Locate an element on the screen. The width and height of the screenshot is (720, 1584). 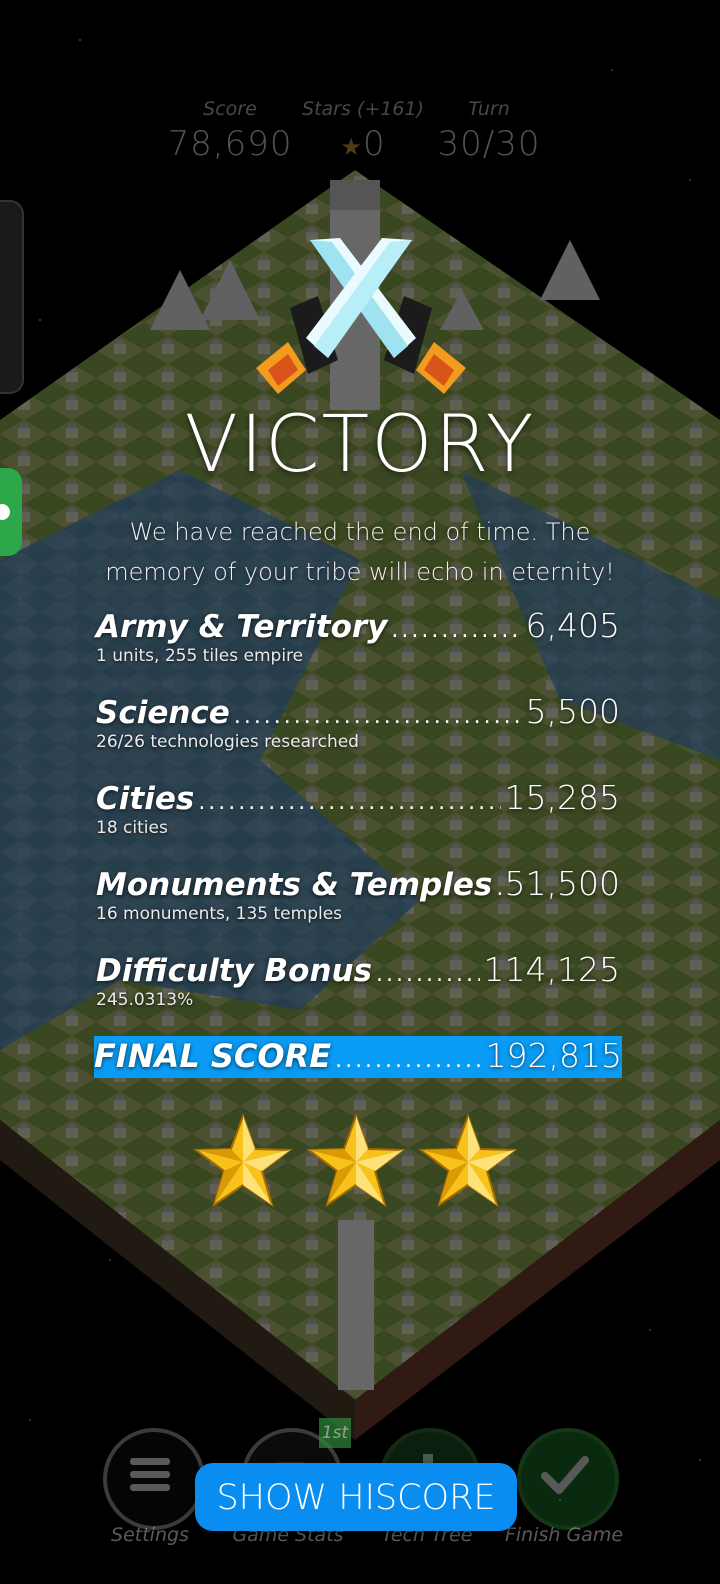
score-label: Difficulty Bonus is located at coordinates (234, 971).